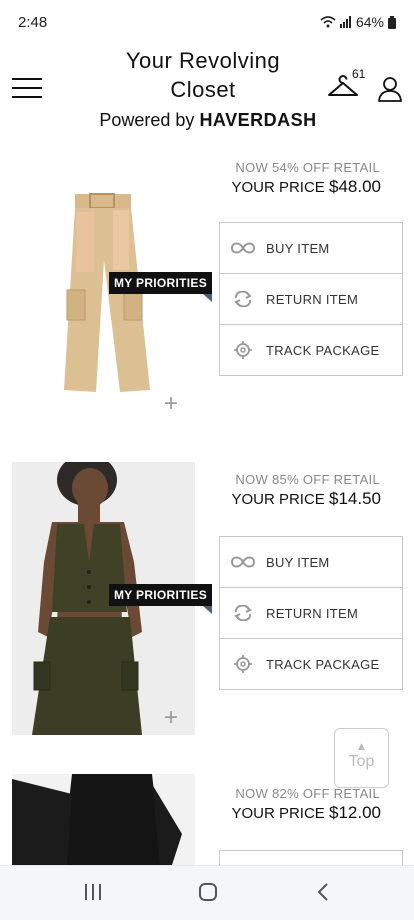 This screenshot has width=414, height=920. Describe the element at coordinates (355, 812) in the screenshot. I see `price-amount: $12.00` at that location.